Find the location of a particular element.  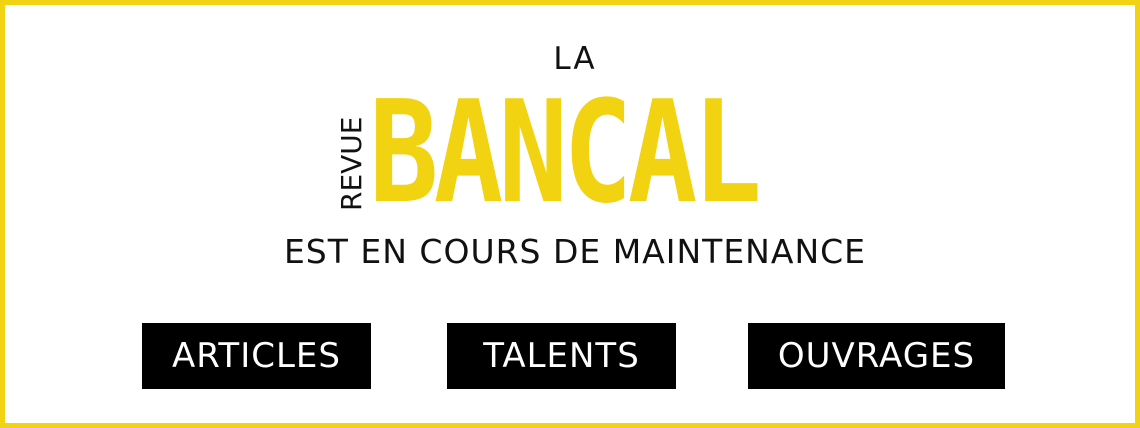

logo-revue-vertical: REVUE is located at coordinates (349, 158).